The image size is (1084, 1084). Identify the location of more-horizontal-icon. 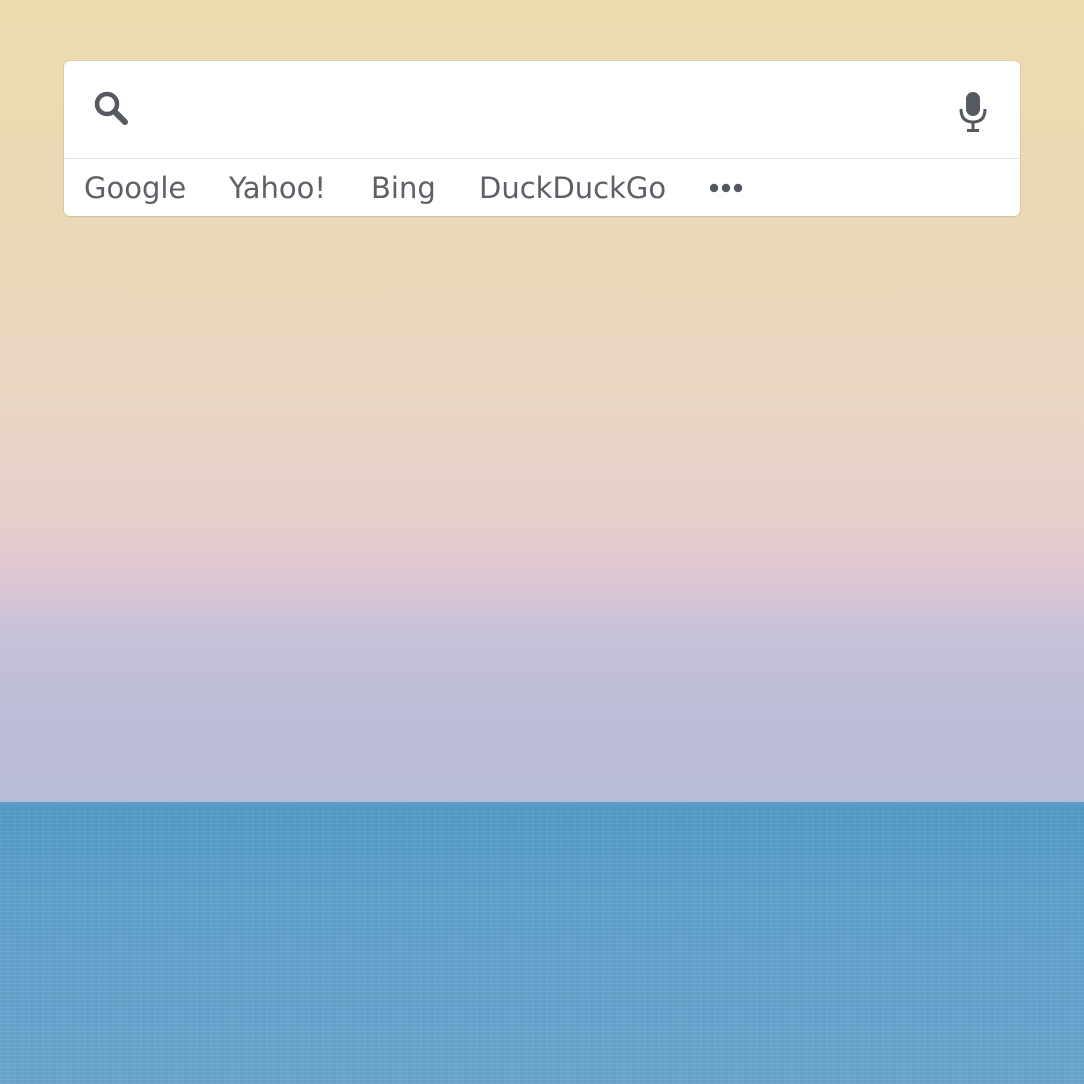
(726, 188).